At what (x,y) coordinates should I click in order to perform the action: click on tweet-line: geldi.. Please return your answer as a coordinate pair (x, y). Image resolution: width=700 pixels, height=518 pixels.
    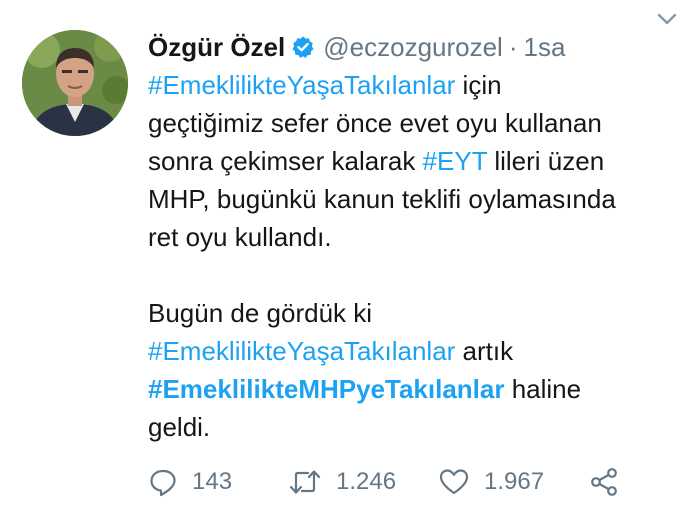
    Looking at the image, I should click on (179, 427).